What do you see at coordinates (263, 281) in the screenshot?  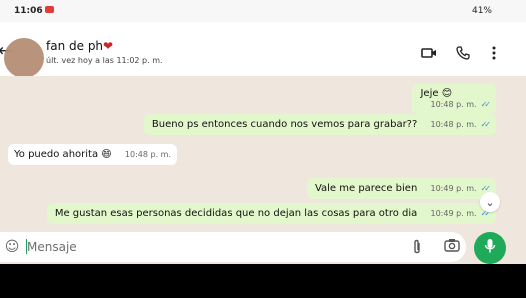 I see `bottom-bar` at bounding box center [263, 281].